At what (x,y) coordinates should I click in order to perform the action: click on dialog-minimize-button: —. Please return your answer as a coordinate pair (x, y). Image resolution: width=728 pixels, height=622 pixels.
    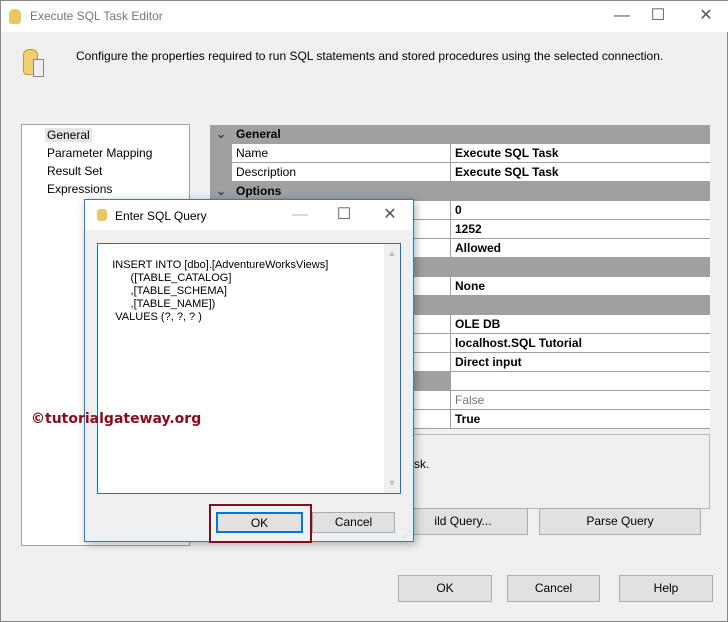
    Looking at the image, I should click on (300, 215).